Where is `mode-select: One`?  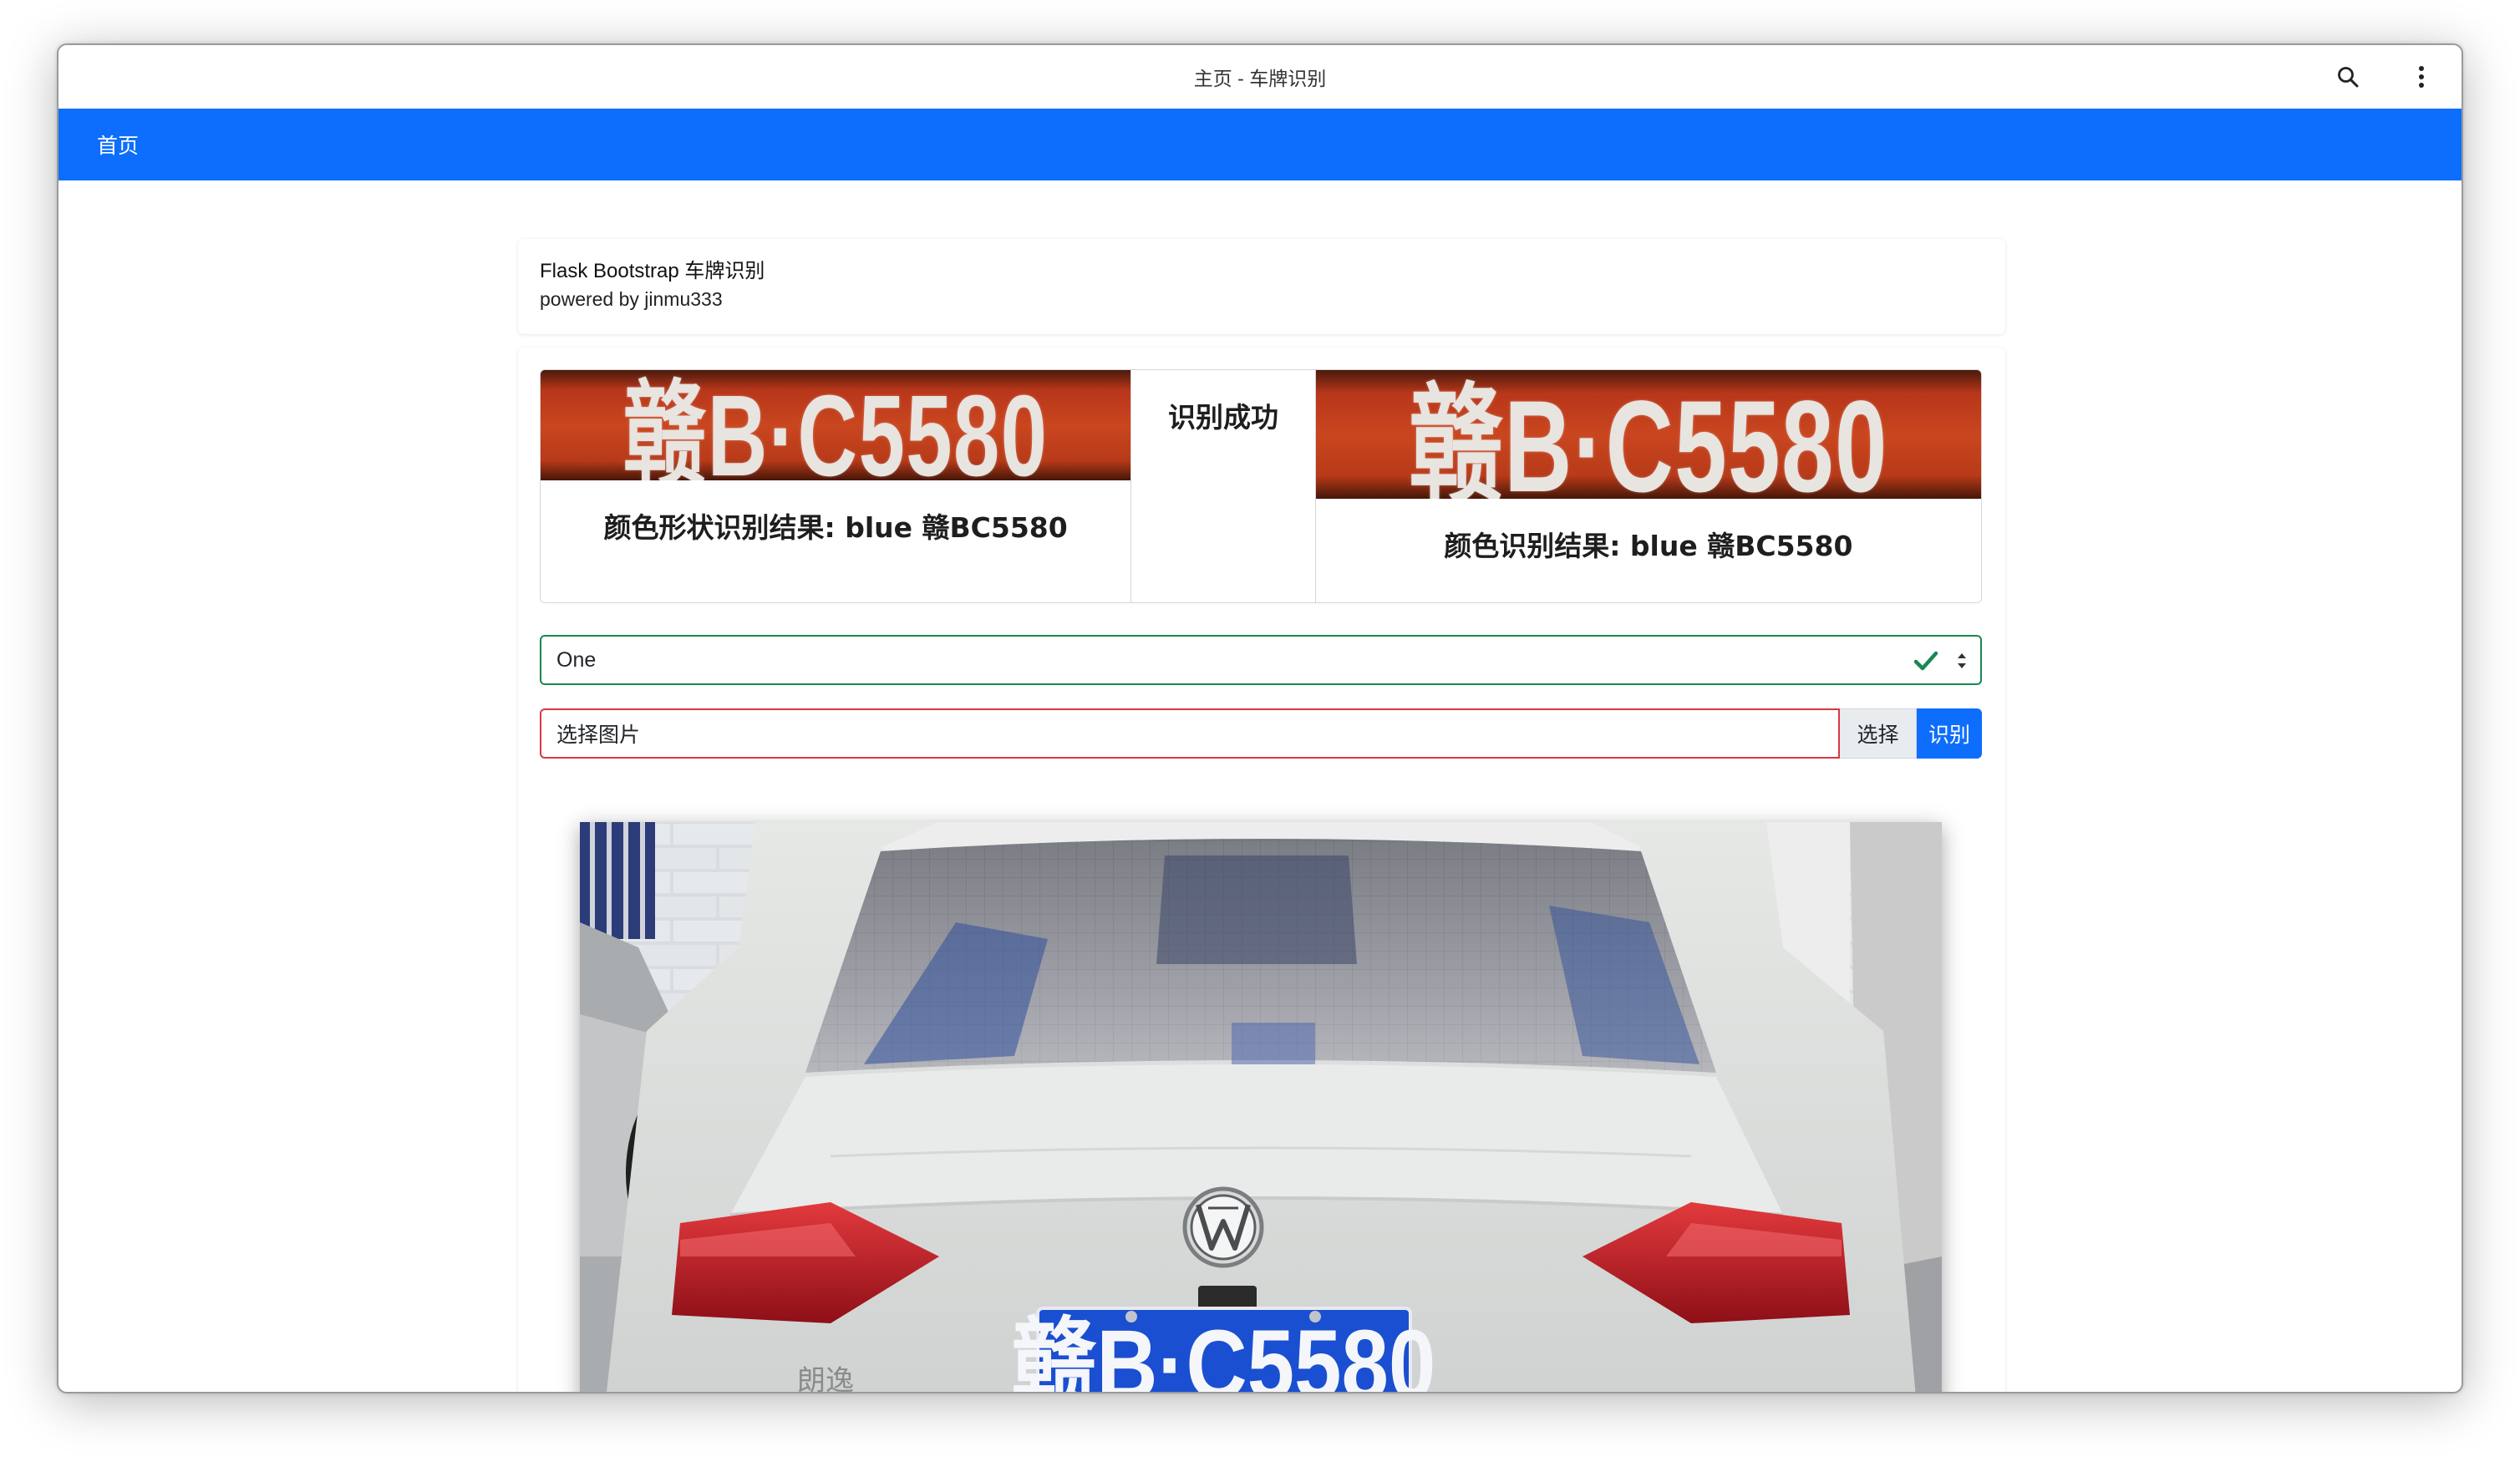 mode-select: One is located at coordinates (1261, 660).